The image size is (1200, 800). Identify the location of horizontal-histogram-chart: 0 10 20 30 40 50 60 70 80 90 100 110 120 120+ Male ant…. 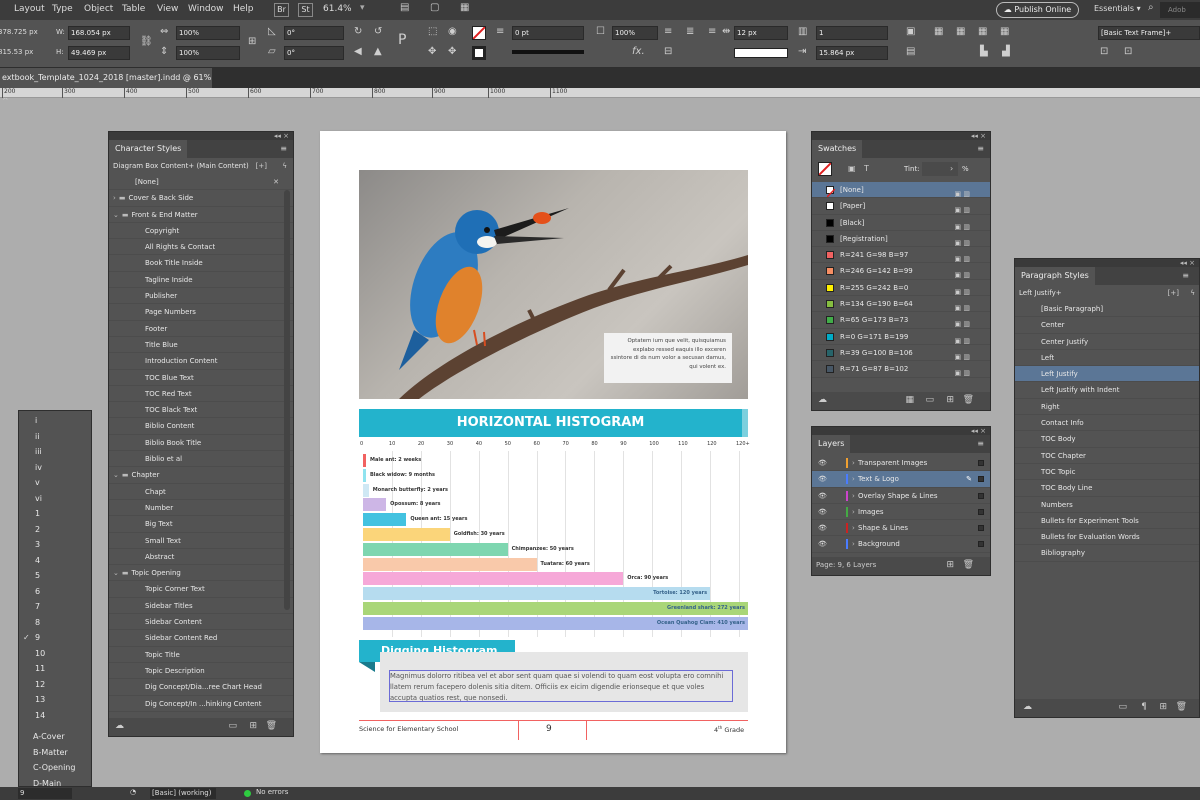
(554, 539).